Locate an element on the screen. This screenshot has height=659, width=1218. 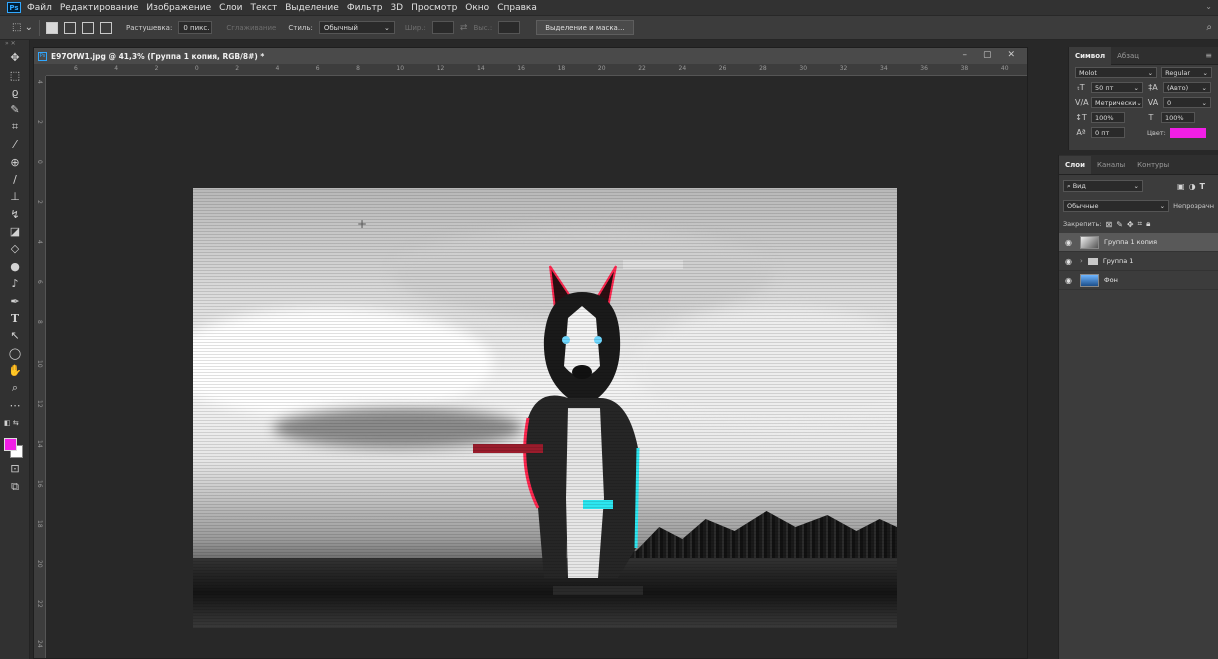
marquee-tool-icon: ⬚ is located at coordinates (15, 74).